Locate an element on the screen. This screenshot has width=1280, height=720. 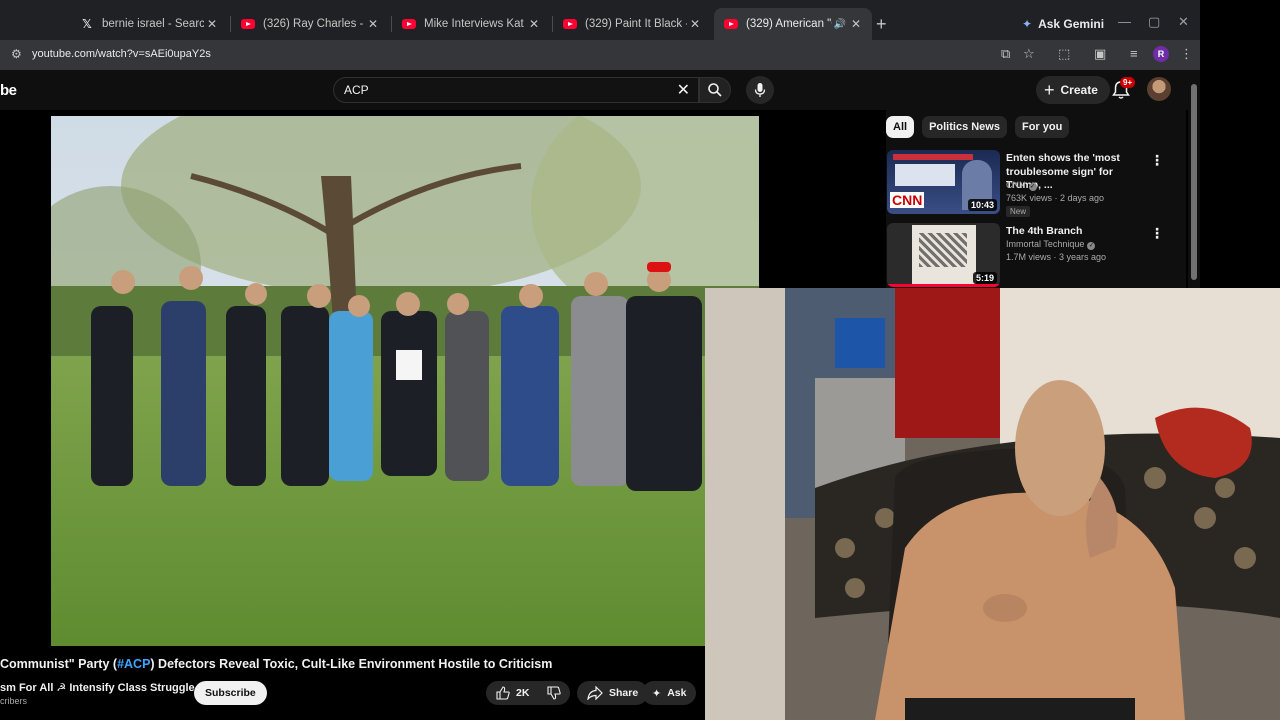
window-close-icon: ✕ is located at coordinates (1183, 22).